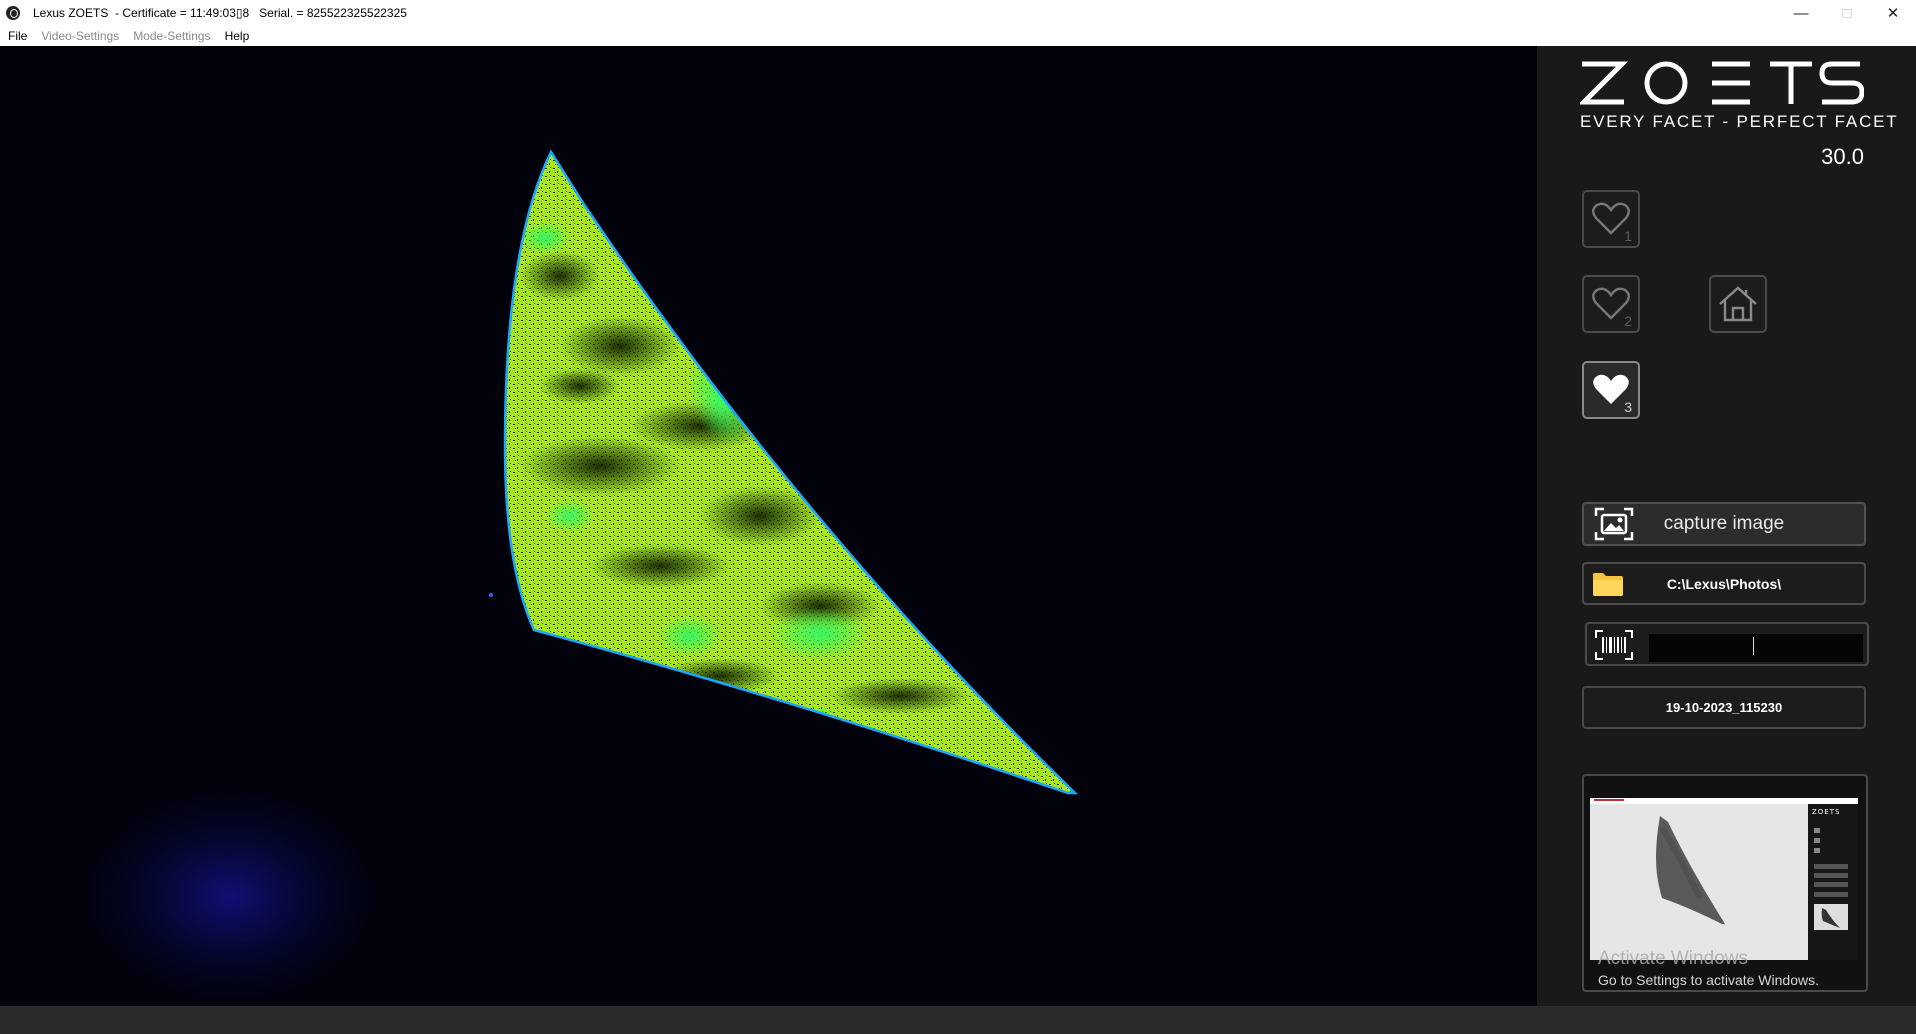 The height and width of the screenshot is (1034, 1916). Describe the element at coordinates (171, 36) in the screenshot. I see `menu-mode-settings: Mode-Settings` at that location.